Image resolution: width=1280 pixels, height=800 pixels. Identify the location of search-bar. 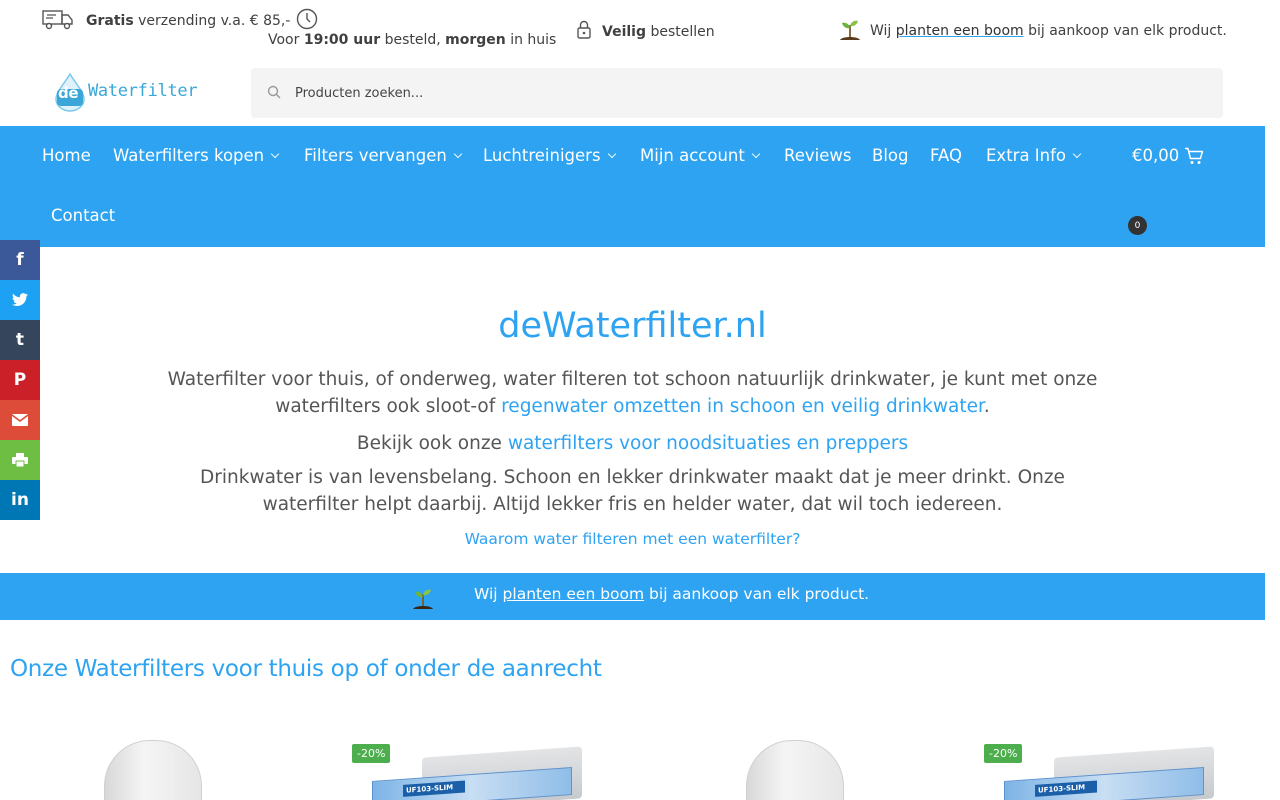
(737, 93).